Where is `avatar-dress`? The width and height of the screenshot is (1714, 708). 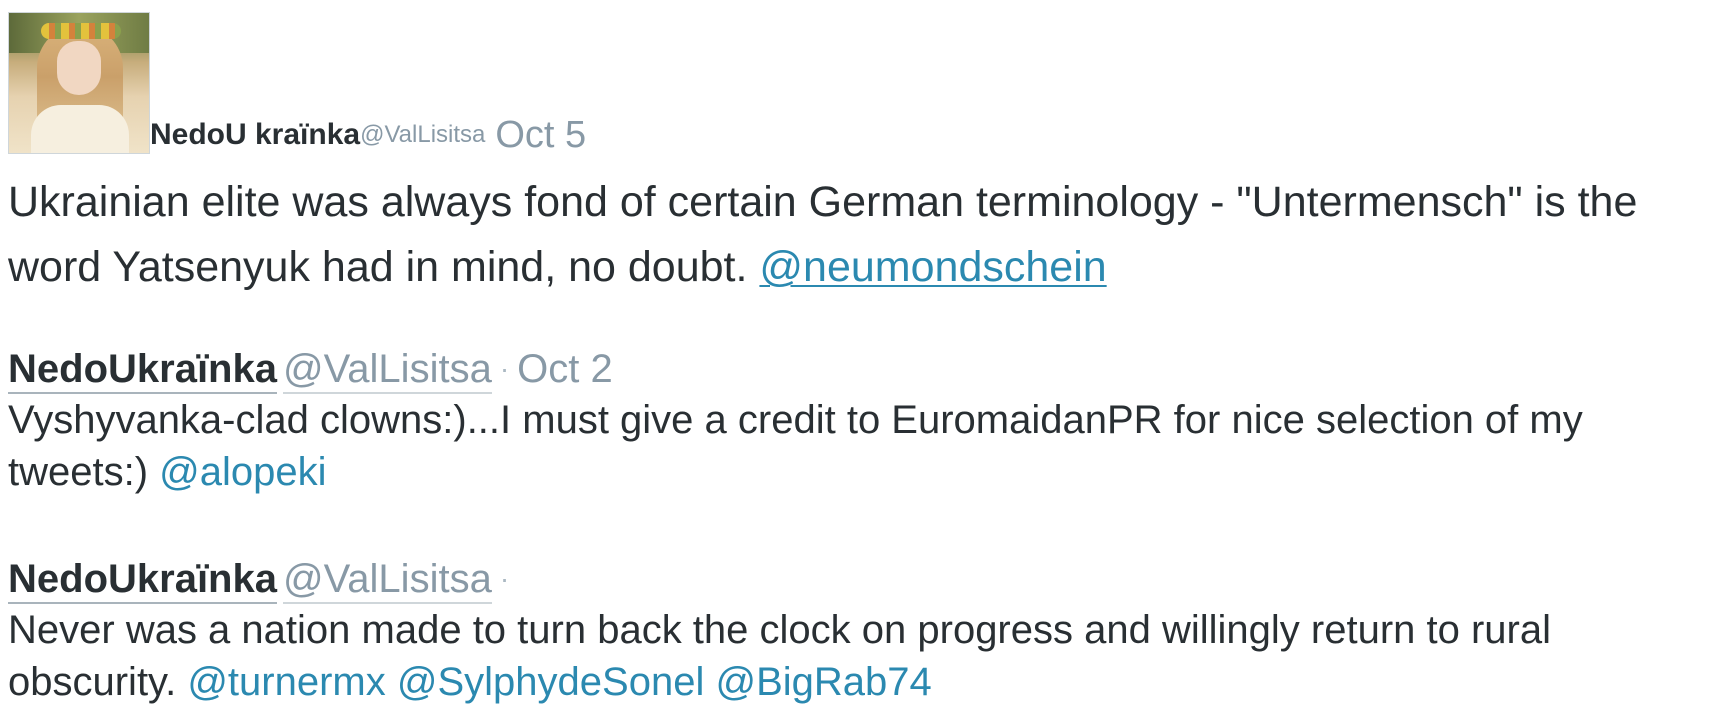 avatar-dress is located at coordinates (80, 129).